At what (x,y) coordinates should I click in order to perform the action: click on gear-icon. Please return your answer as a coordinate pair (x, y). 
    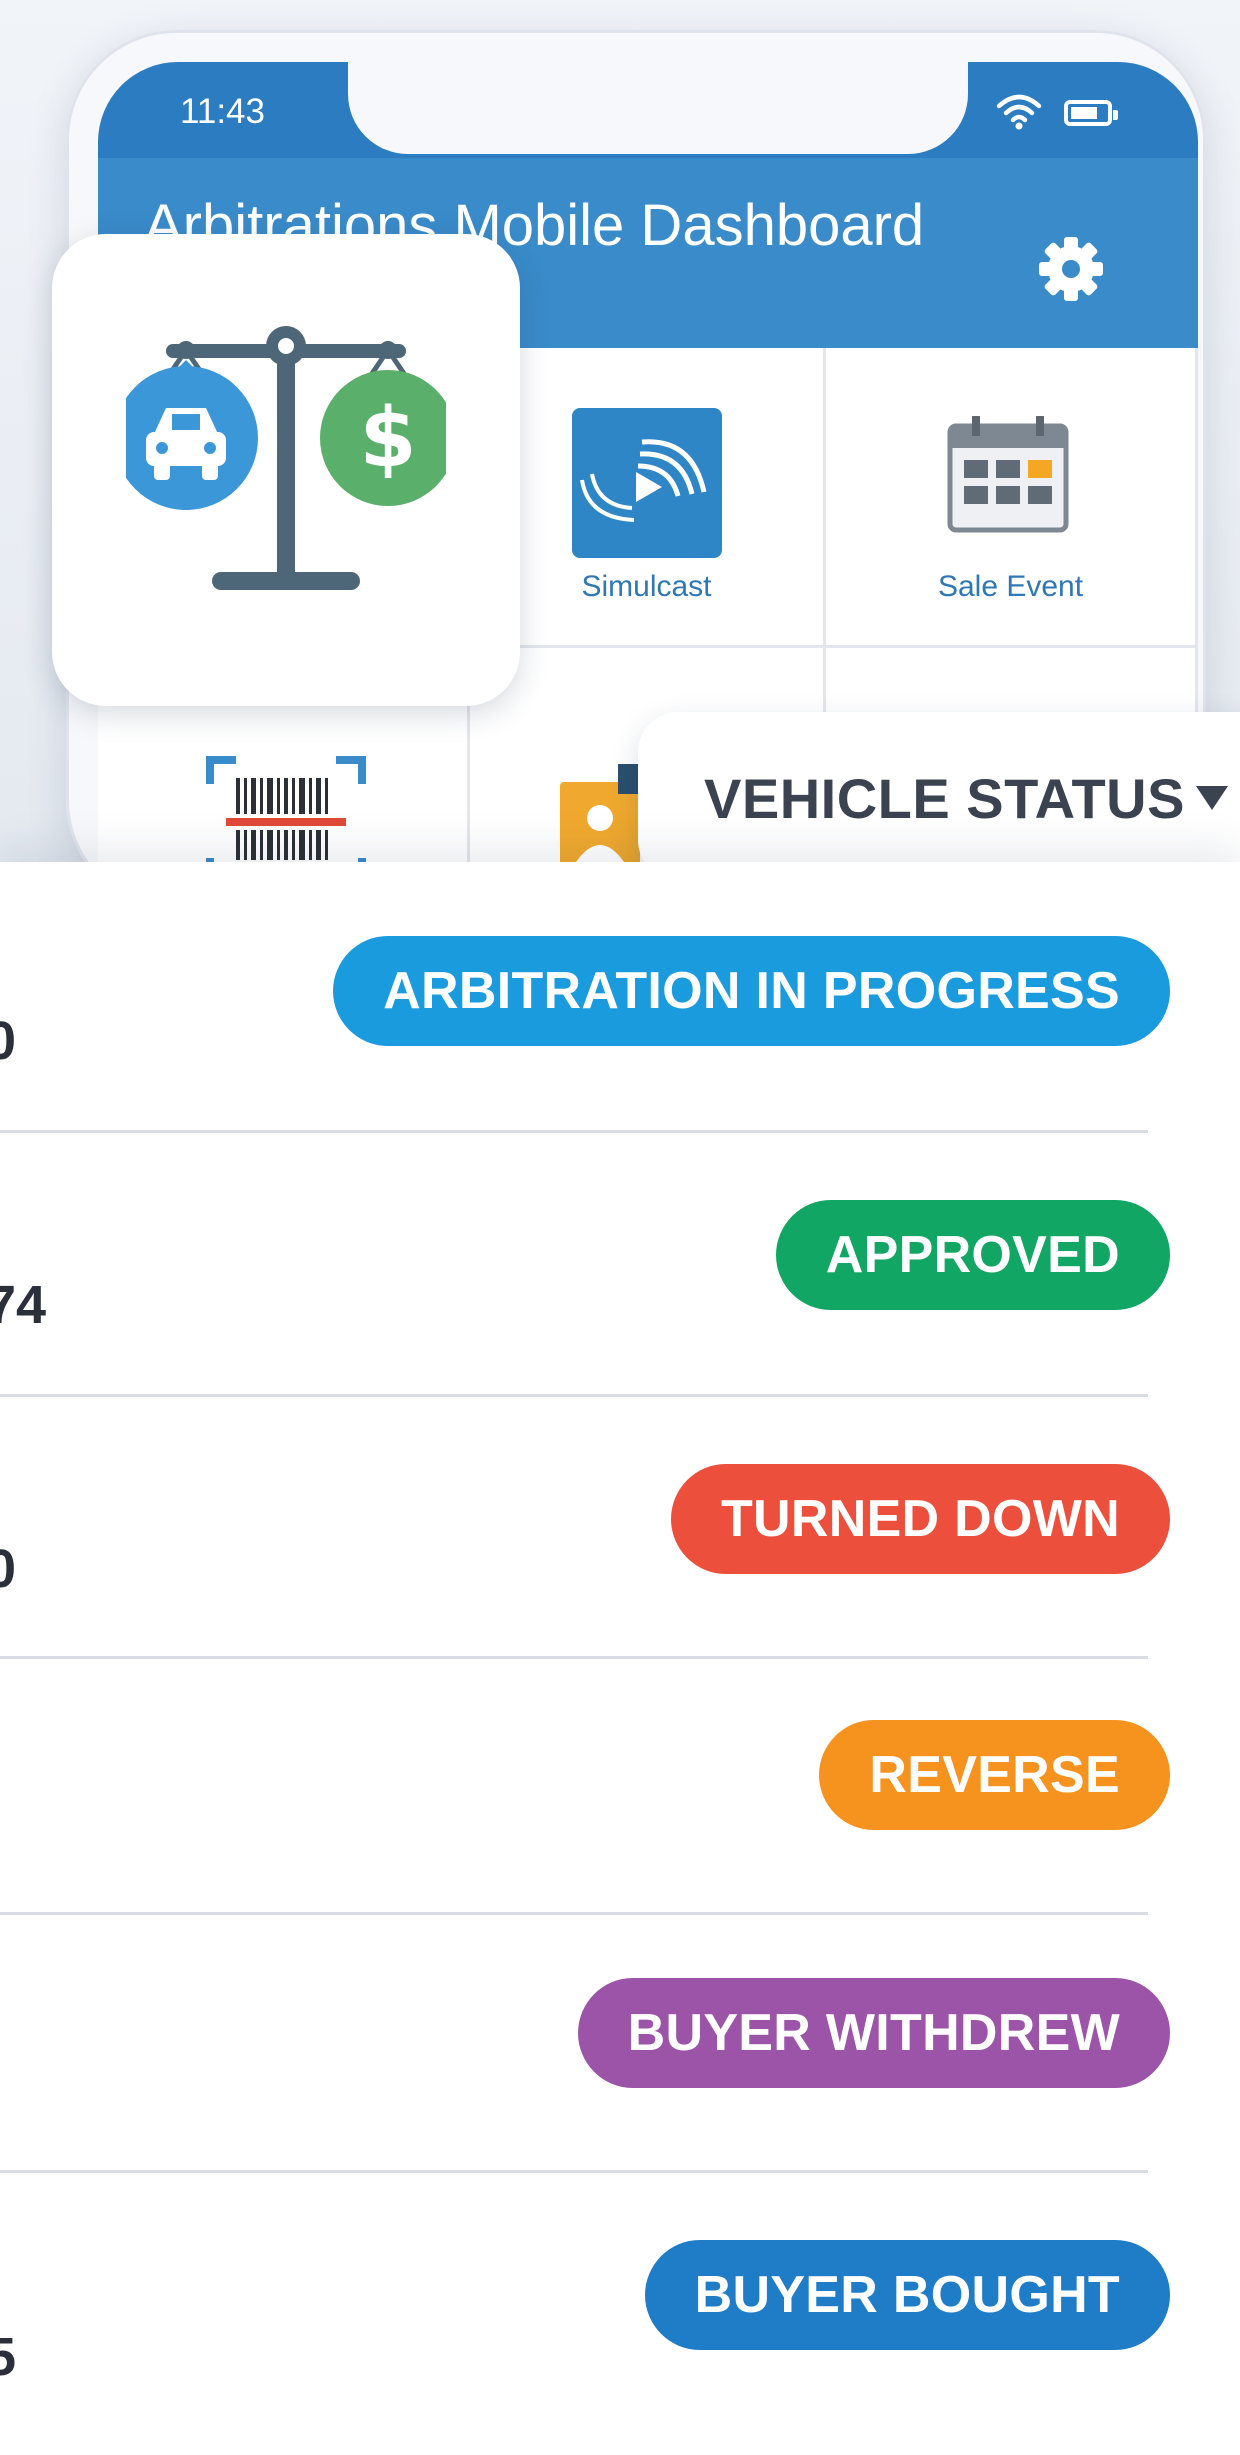
    Looking at the image, I should click on (1071, 269).